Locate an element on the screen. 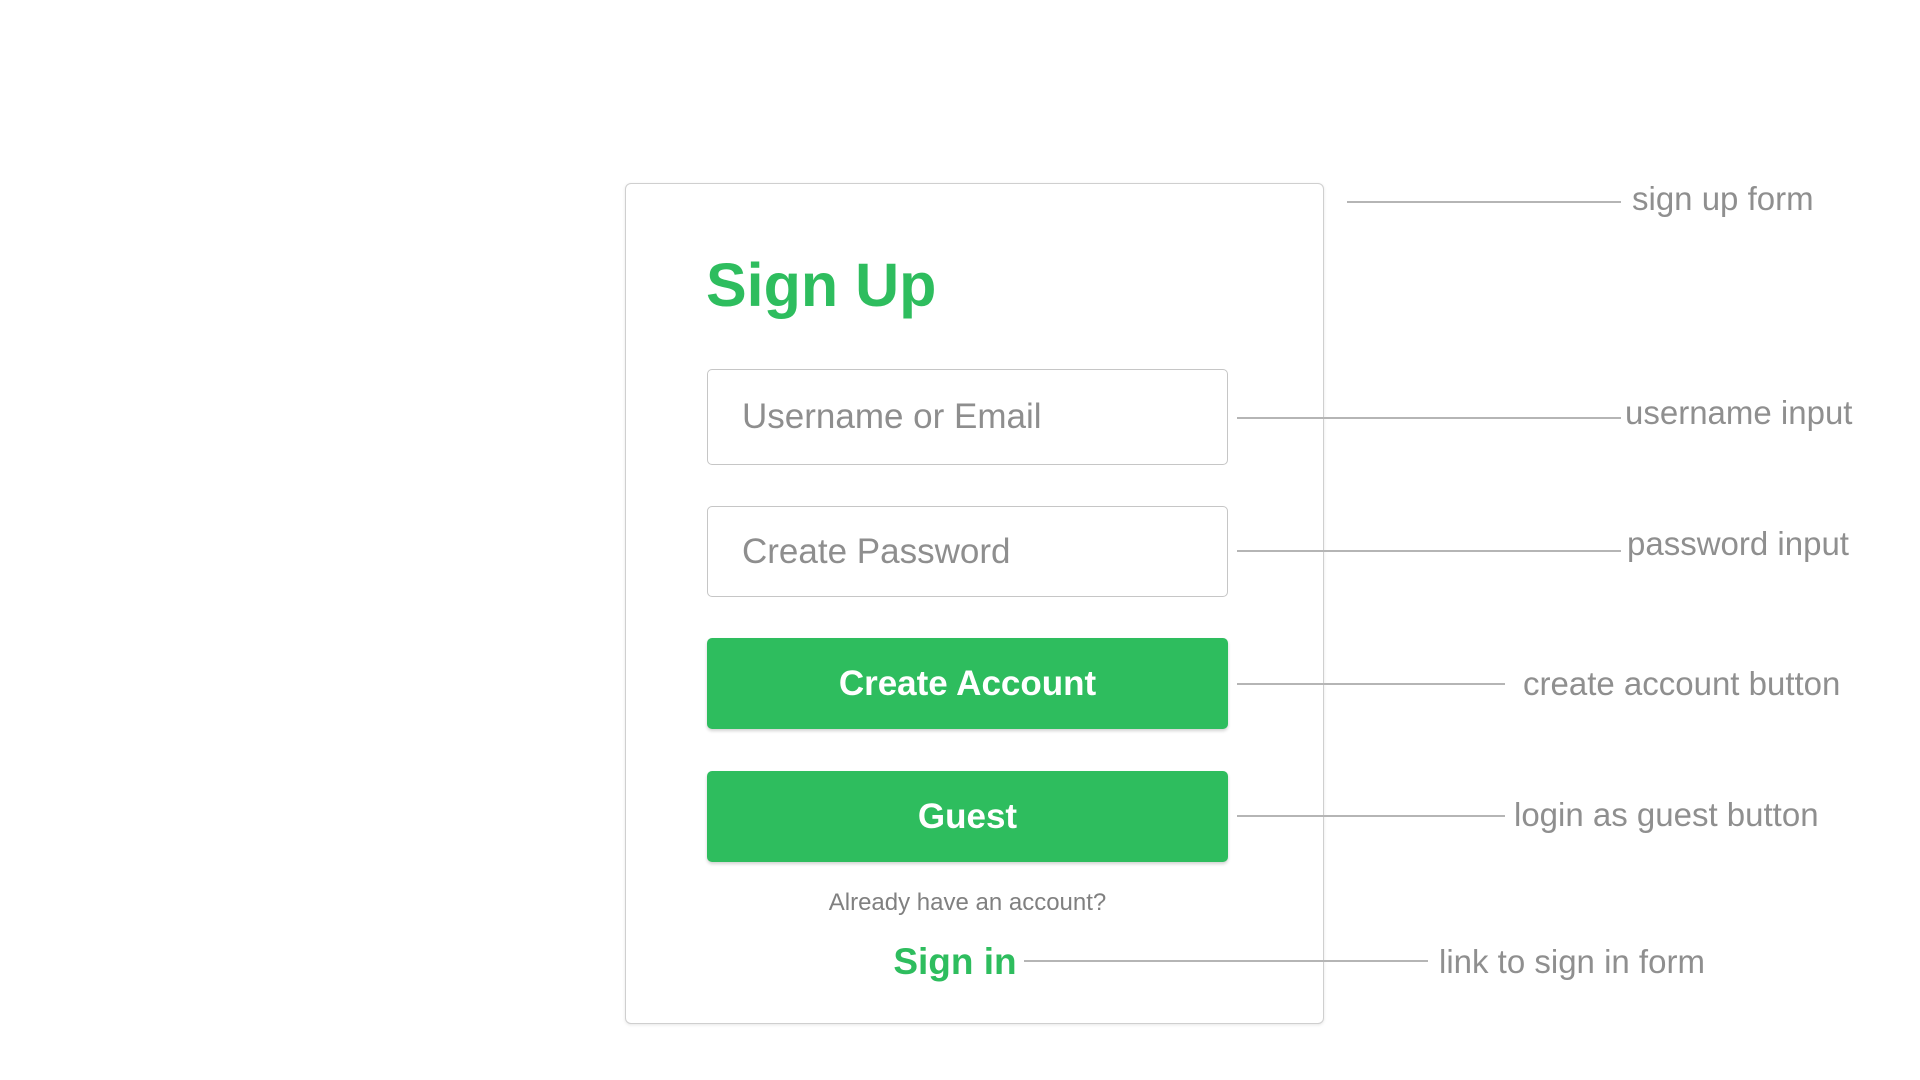  annotation-password-input: password input is located at coordinates (1738, 543).